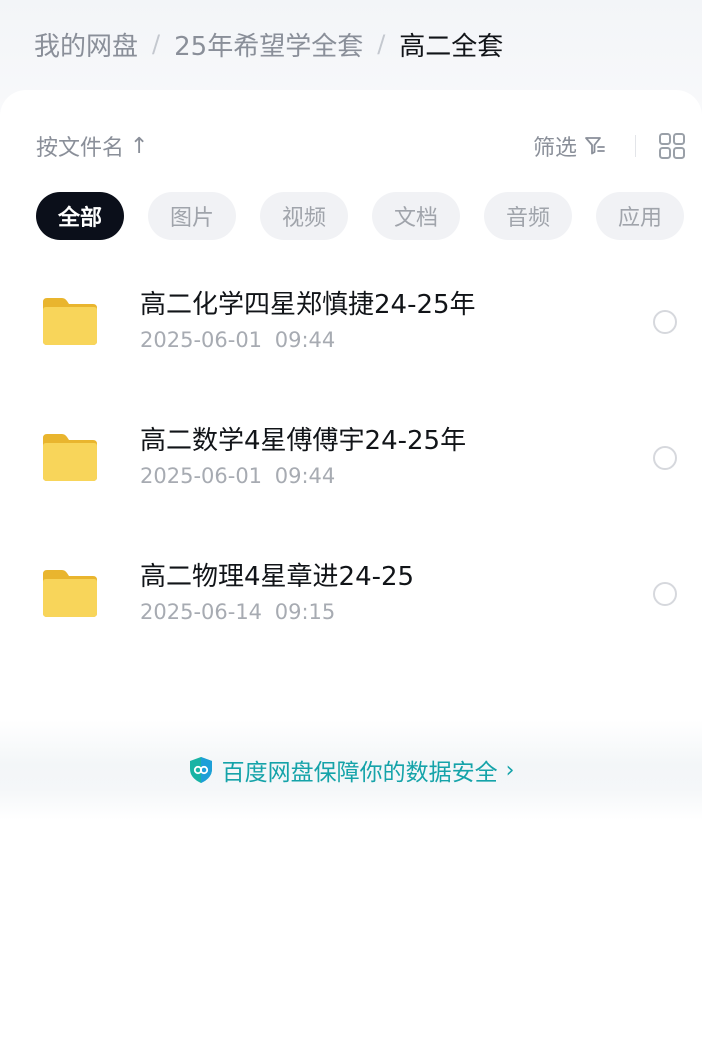 The width and height of the screenshot is (702, 1058). I want to click on breadcrumb: 我的网盘 / 25年希望学全套 / 高二全套, so click(268, 44).